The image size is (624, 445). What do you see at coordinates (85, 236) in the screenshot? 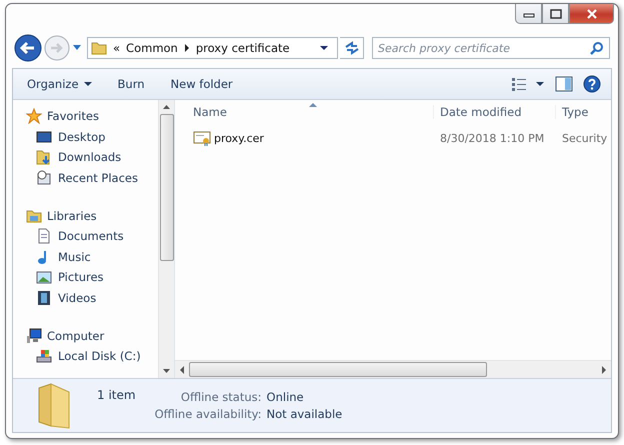
I see `nav-item: Documents` at bounding box center [85, 236].